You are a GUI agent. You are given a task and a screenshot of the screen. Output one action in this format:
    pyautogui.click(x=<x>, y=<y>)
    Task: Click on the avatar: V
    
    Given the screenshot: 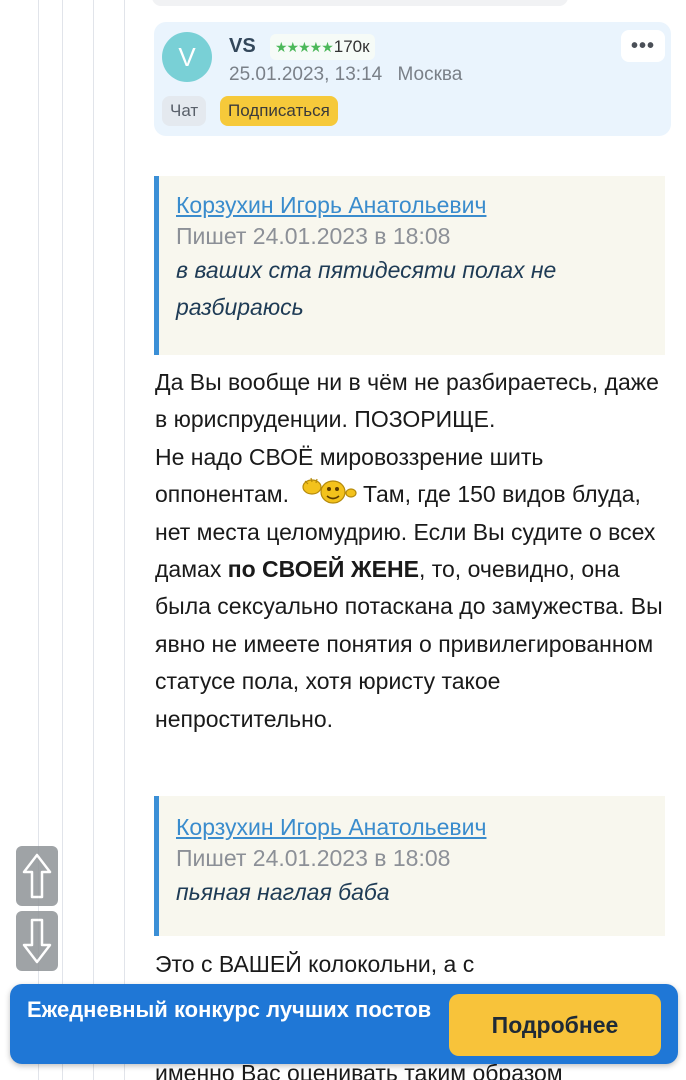 What is the action you would take?
    pyautogui.click(x=187, y=57)
    